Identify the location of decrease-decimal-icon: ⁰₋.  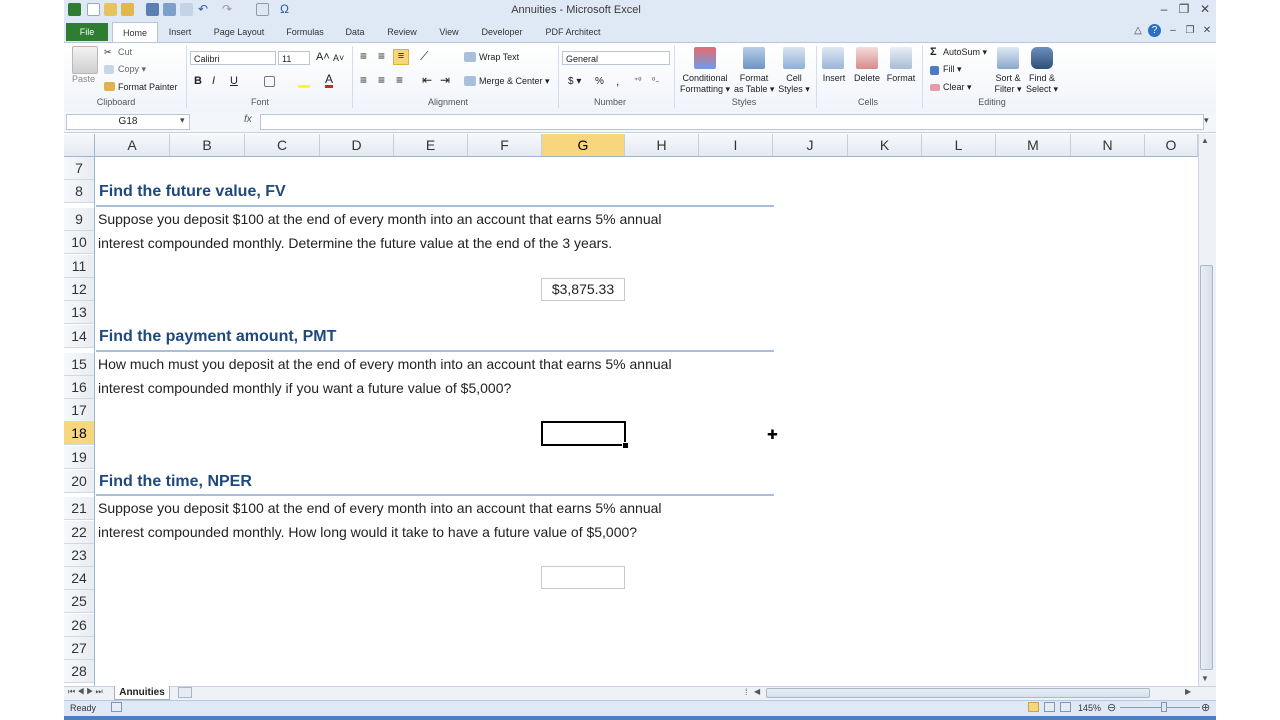
(655, 80).